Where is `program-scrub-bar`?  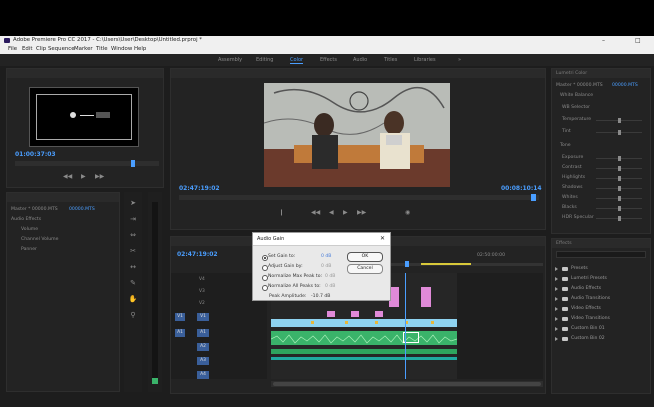
program-scrub-bar is located at coordinates (359, 197).